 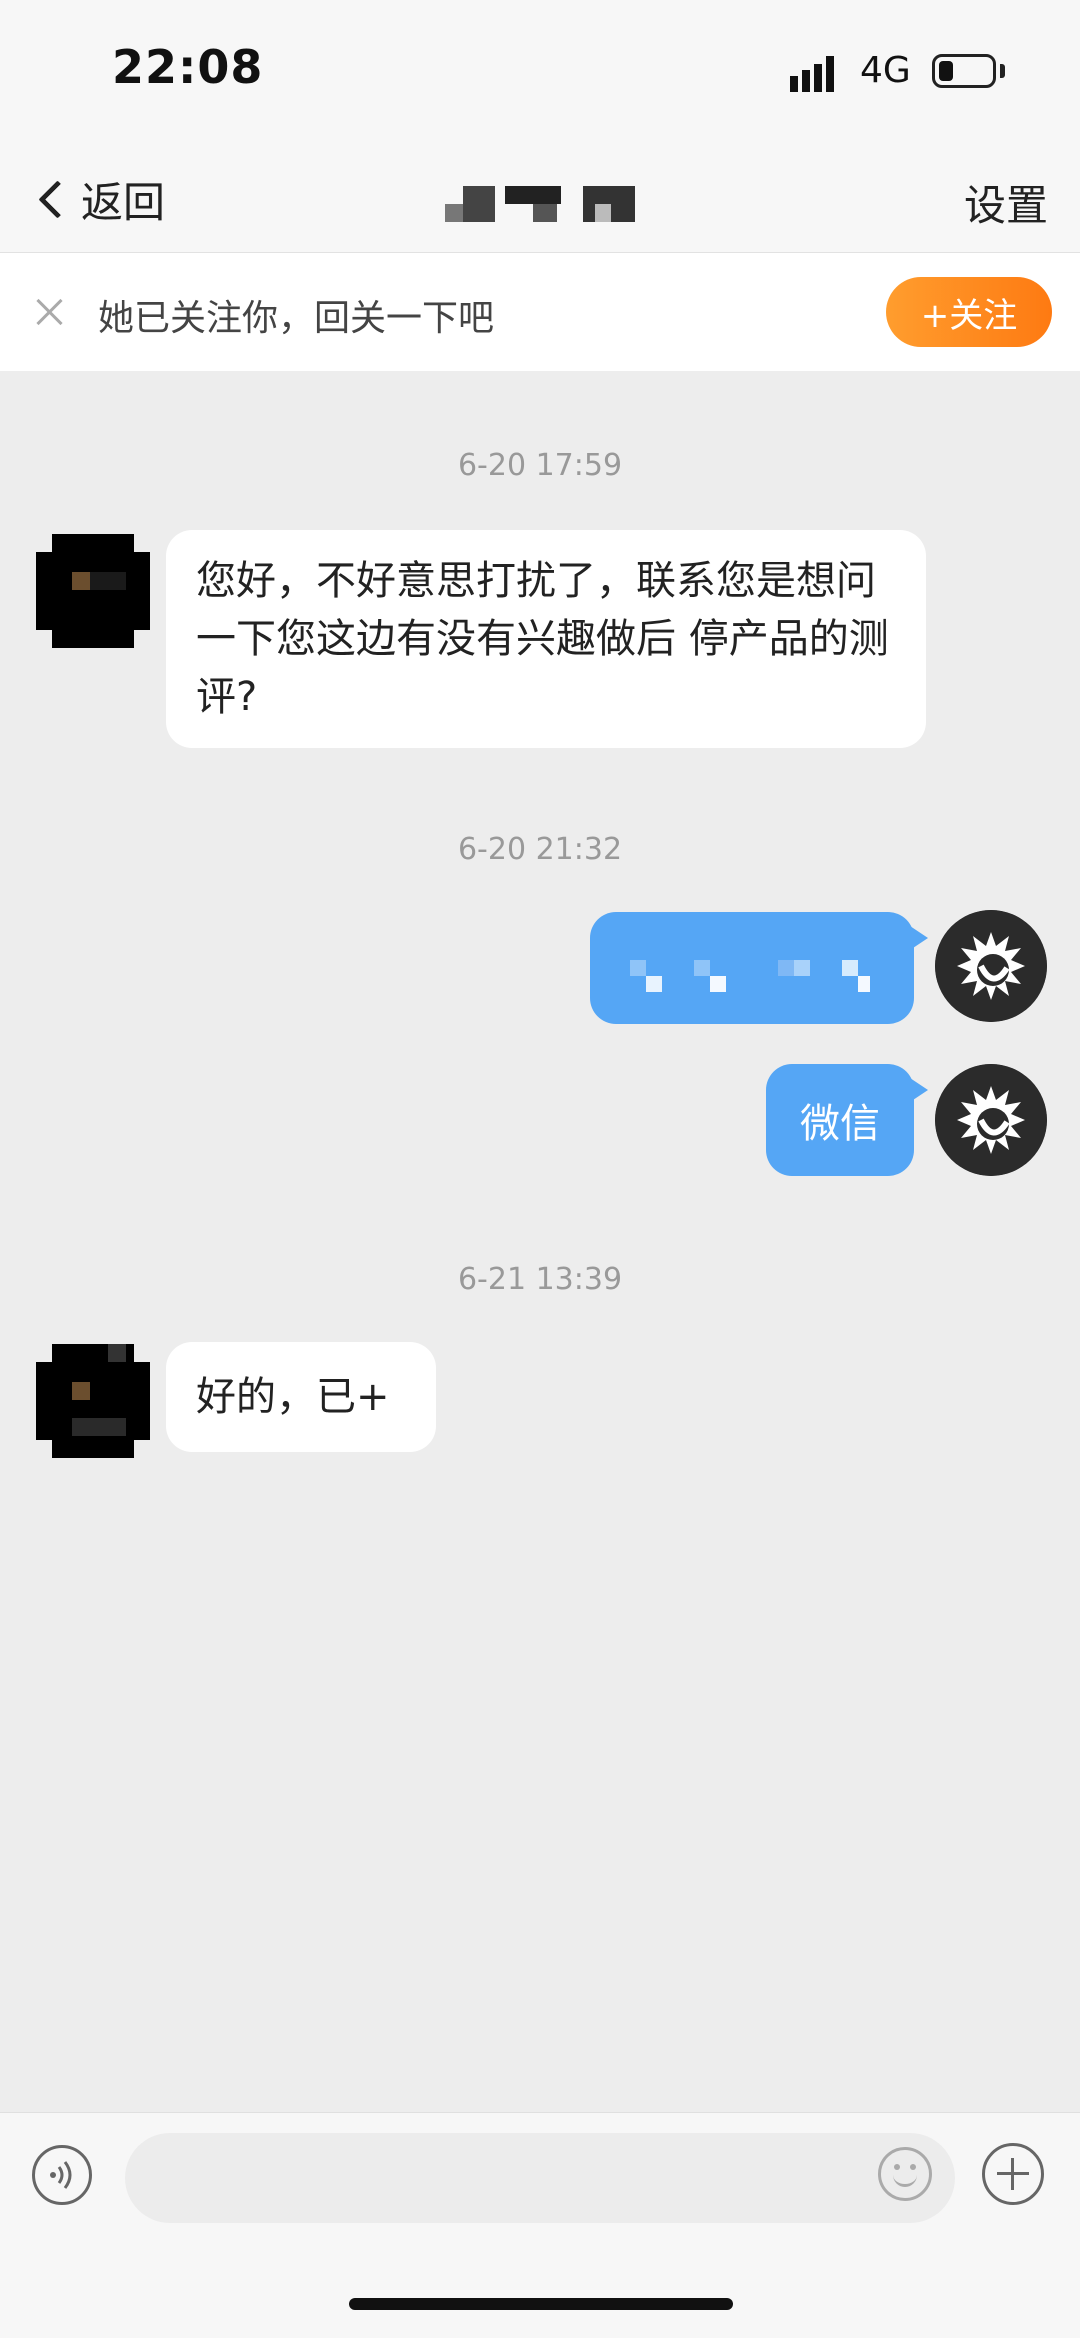 What do you see at coordinates (540, 312) in the screenshot?
I see `follow-banner: 她已关注你，回关一下吧 +关注` at bounding box center [540, 312].